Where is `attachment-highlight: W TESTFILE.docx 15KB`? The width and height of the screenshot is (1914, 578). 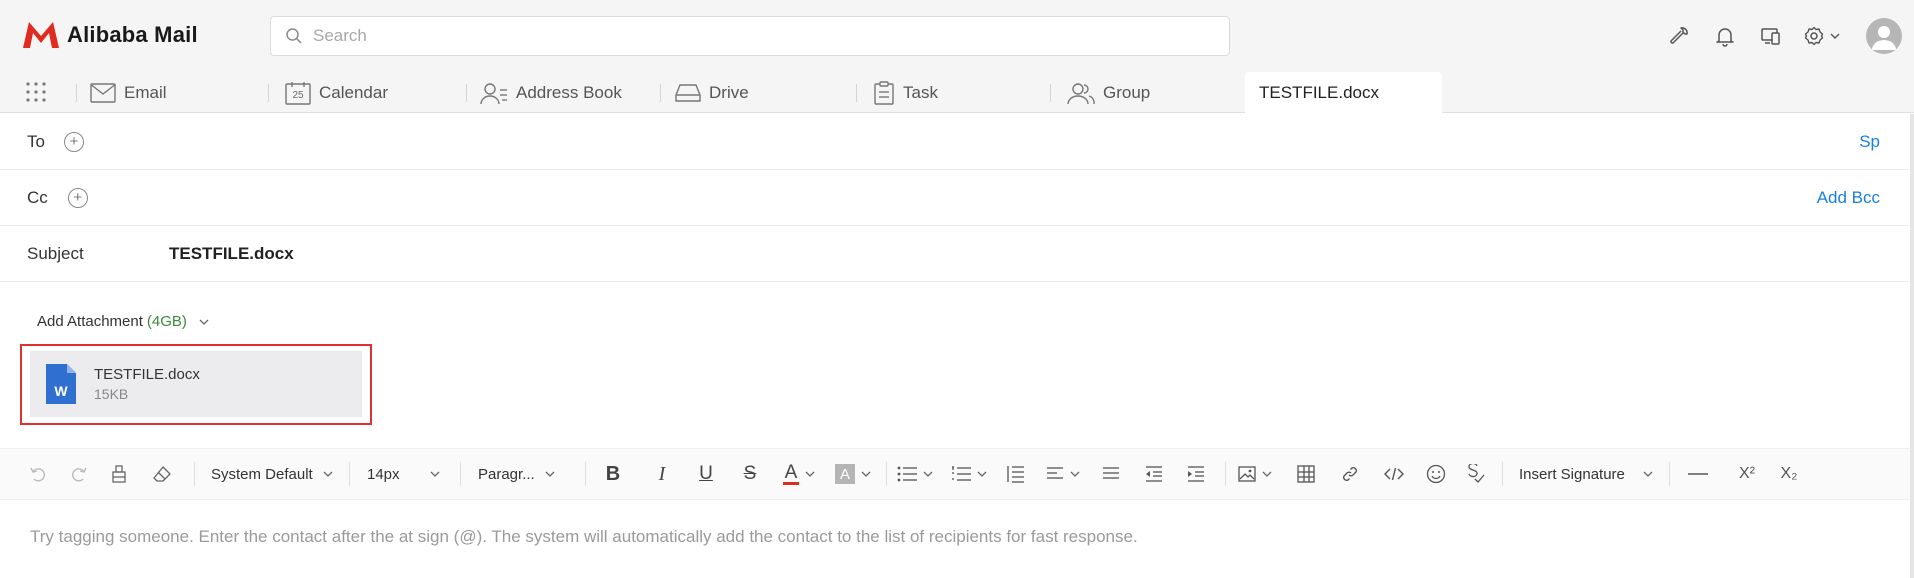
attachment-highlight: W TESTFILE.docx 15KB is located at coordinates (196, 384).